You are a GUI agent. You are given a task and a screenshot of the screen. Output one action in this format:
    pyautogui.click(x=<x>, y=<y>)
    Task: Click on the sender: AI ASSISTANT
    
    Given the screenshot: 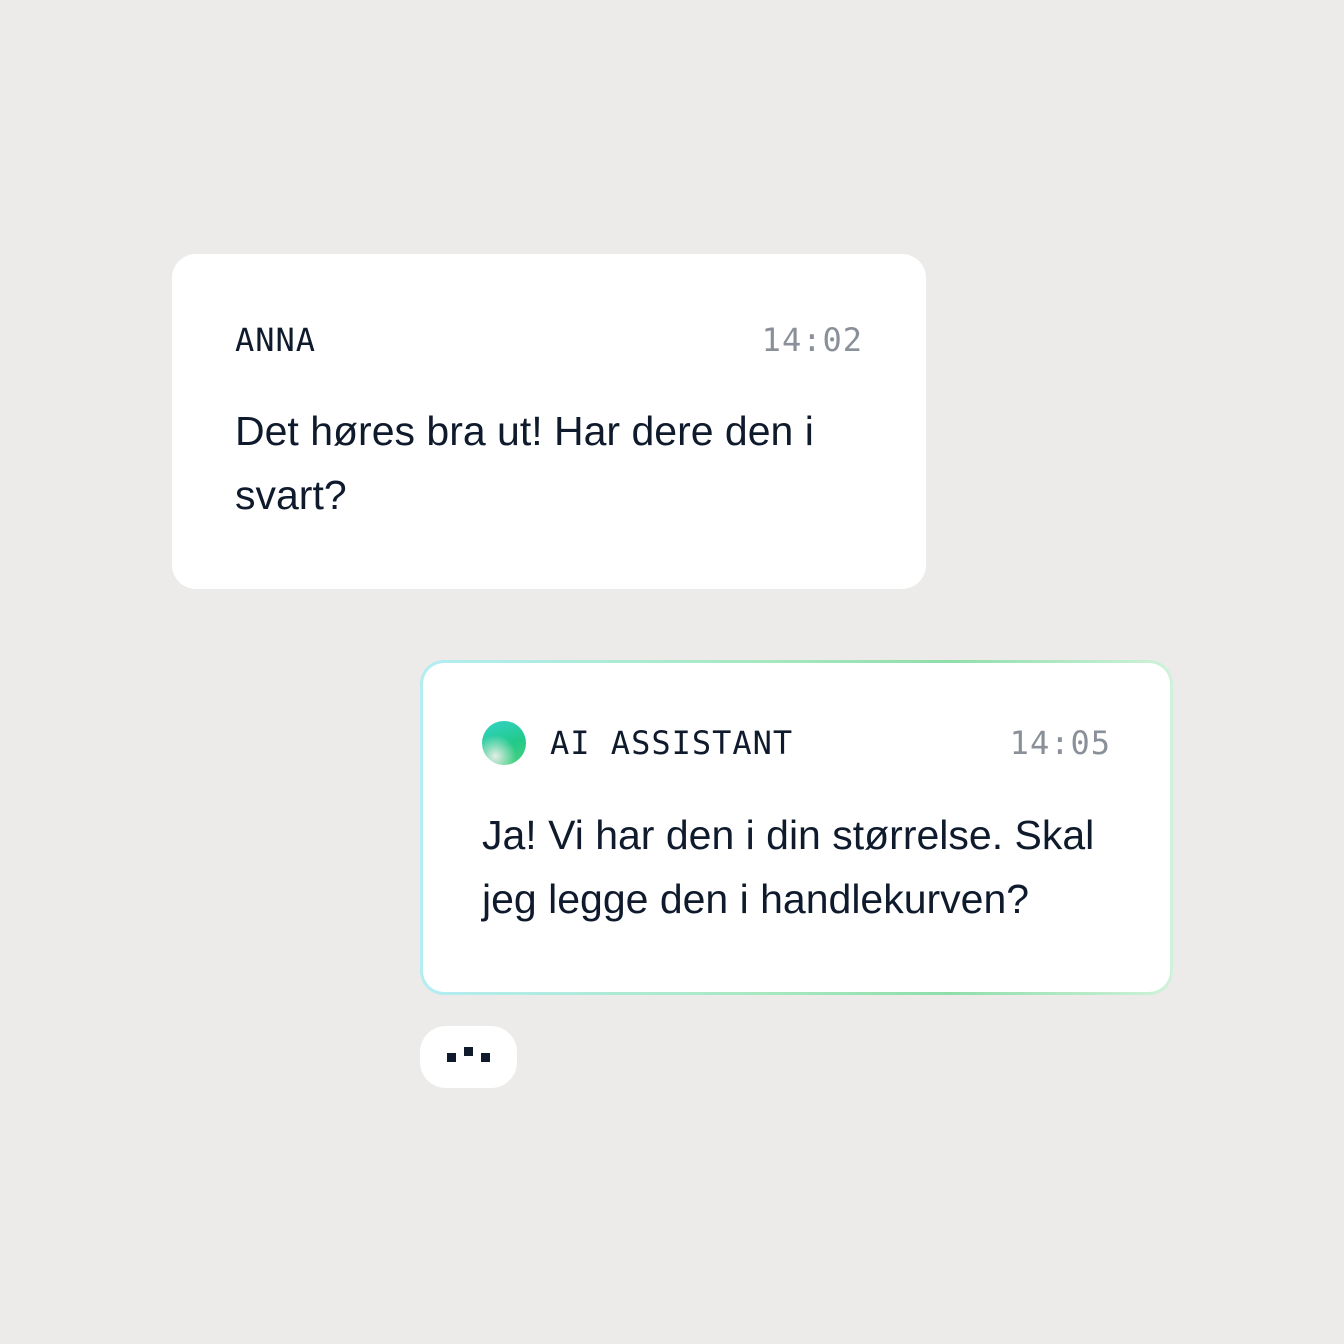 What is the action you would take?
    pyautogui.click(x=637, y=743)
    